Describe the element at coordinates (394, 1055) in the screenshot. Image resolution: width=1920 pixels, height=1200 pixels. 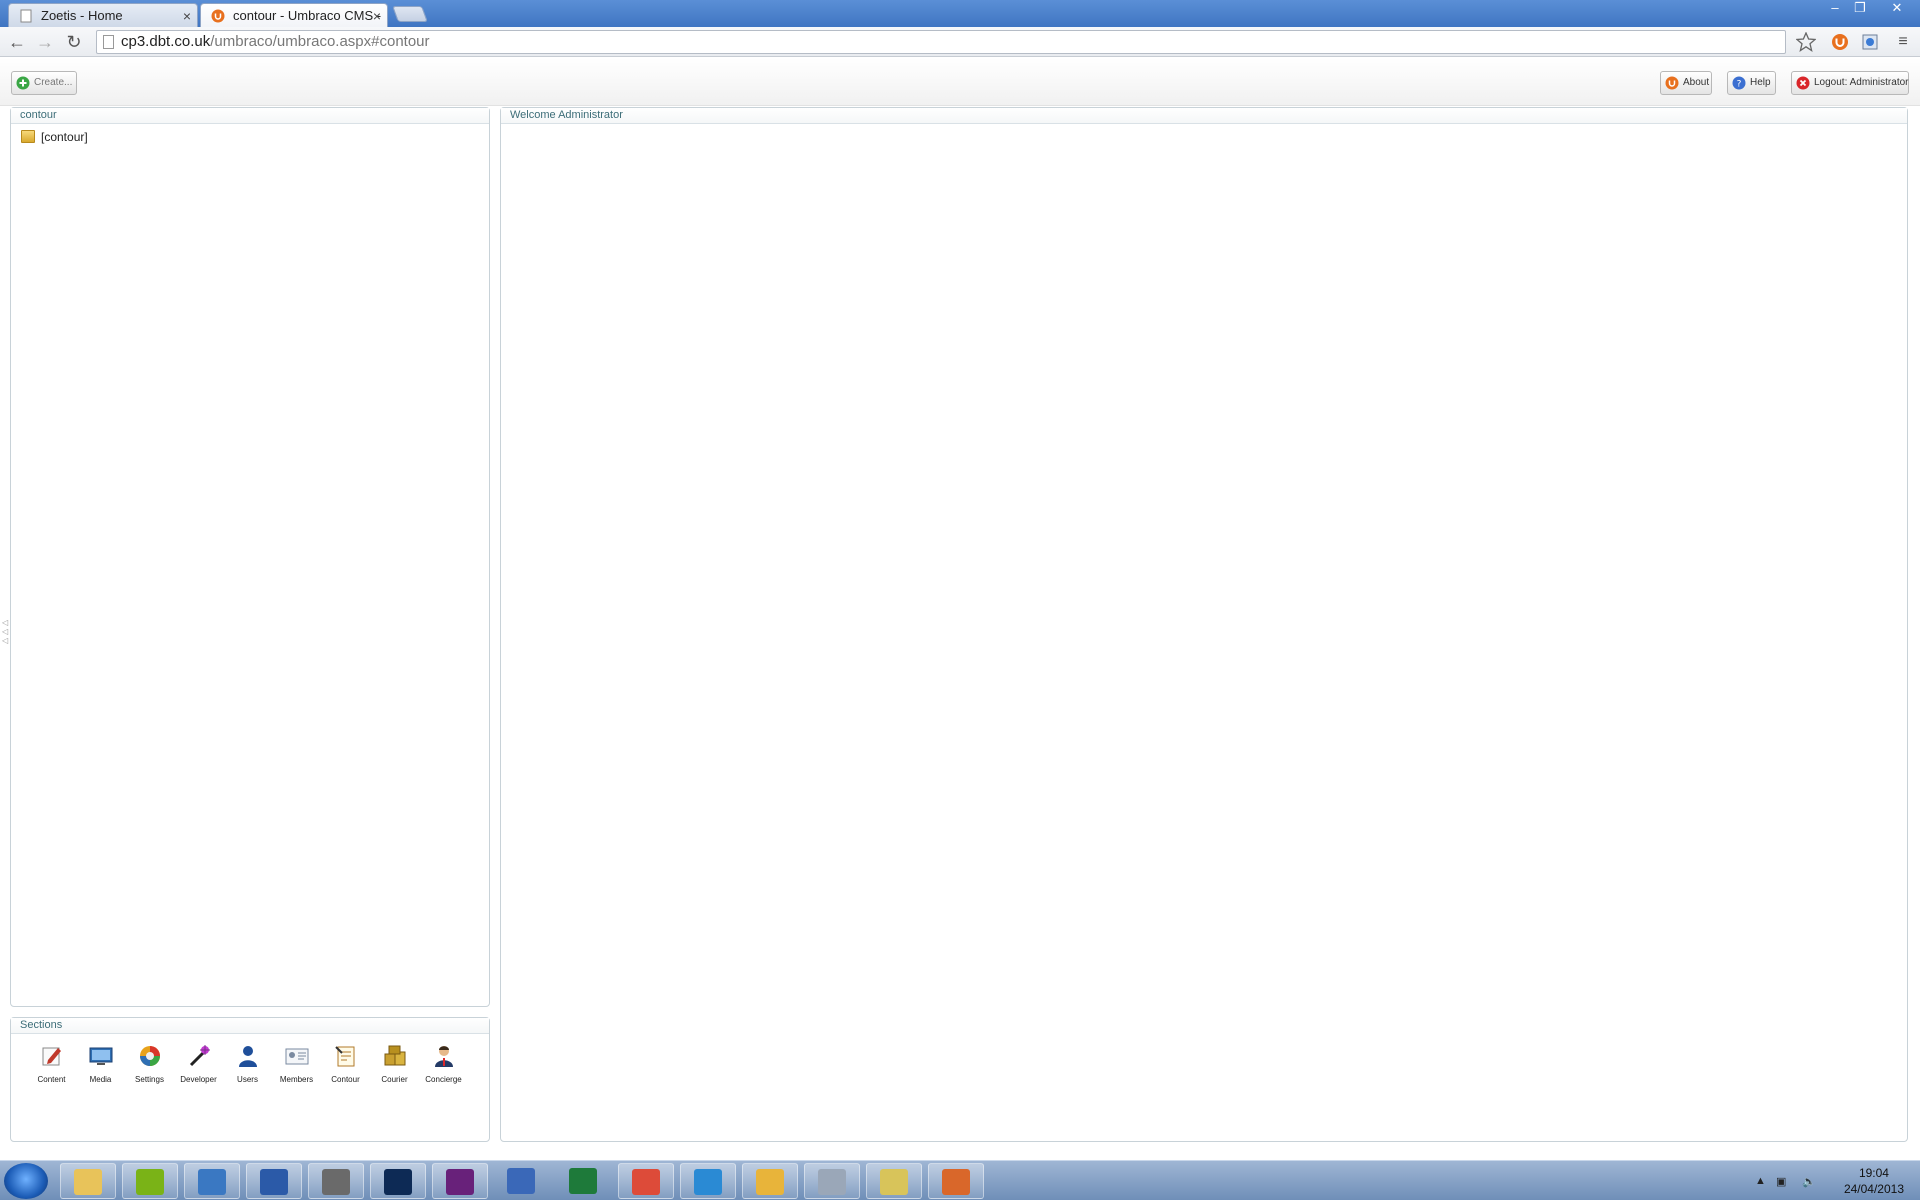
I see `boxes-icon` at that location.